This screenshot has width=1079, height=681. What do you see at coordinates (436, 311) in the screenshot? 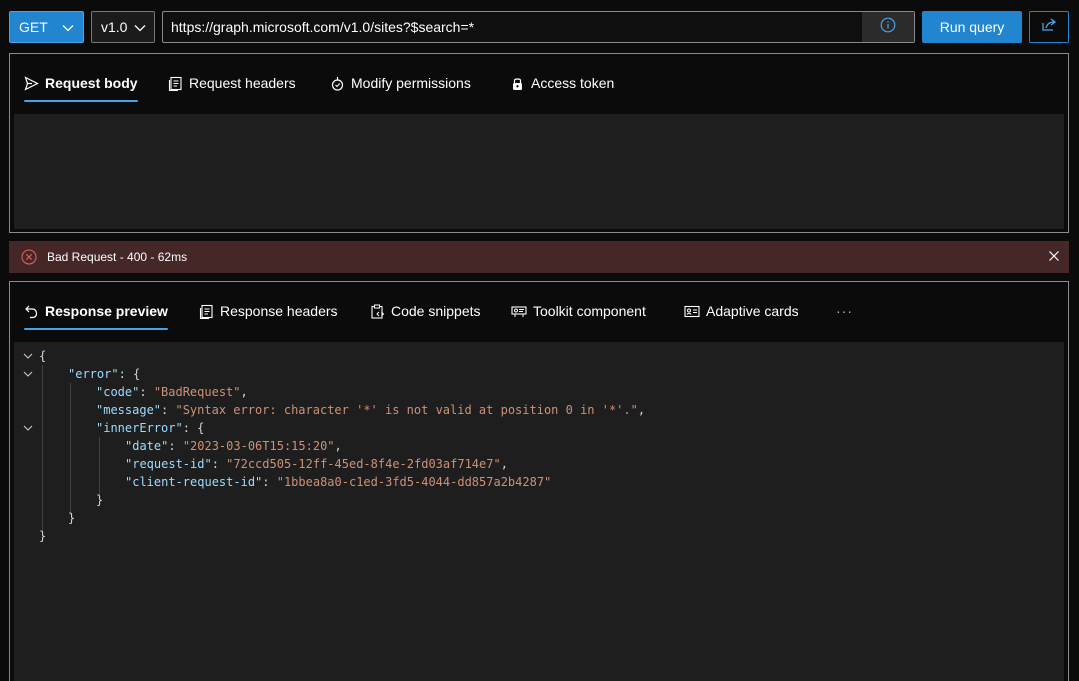
I see `tab-label: Code snippets` at bounding box center [436, 311].